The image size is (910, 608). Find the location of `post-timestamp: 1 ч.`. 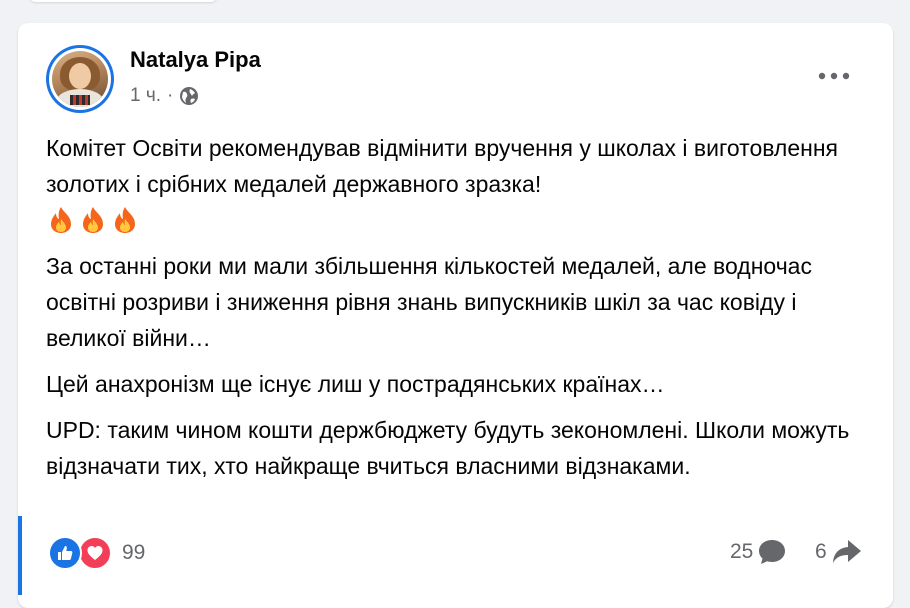

post-timestamp: 1 ч. is located at coordinates (145, 96).